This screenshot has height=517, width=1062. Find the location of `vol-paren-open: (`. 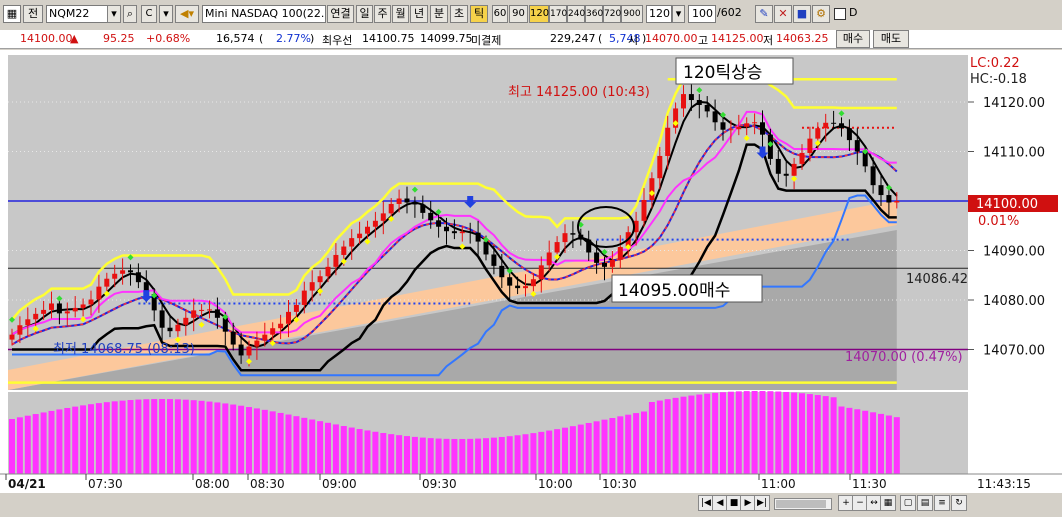

vol-paren-open: ( is located at coordinates (261, 38).